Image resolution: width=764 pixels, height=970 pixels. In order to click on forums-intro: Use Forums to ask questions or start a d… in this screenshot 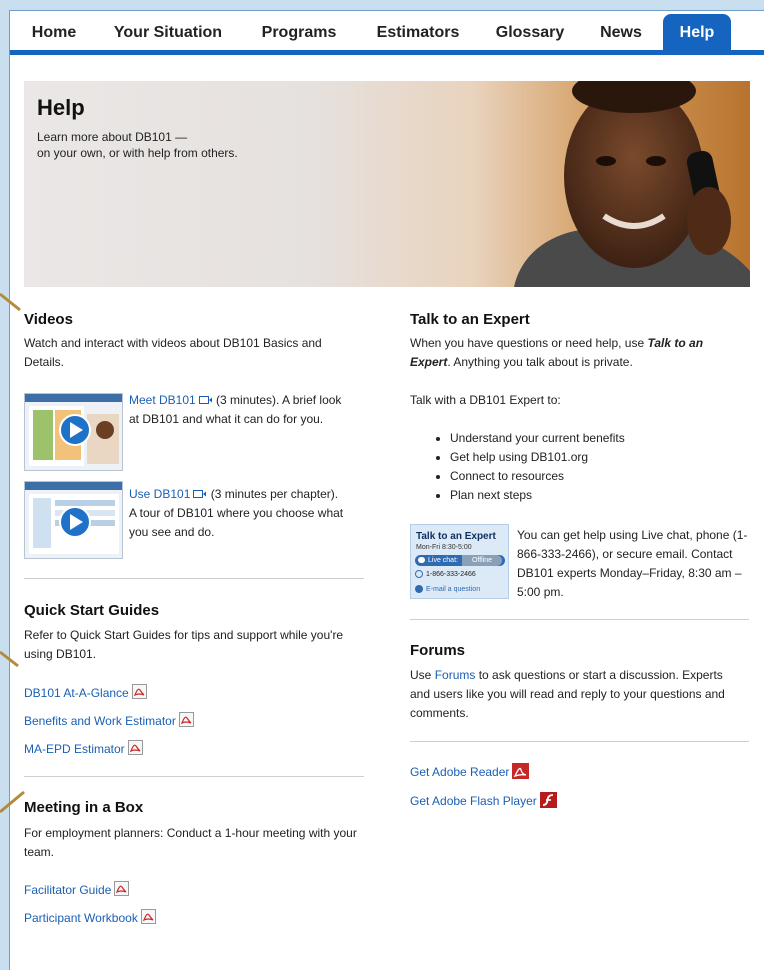, I will do `click(567, 694)`.